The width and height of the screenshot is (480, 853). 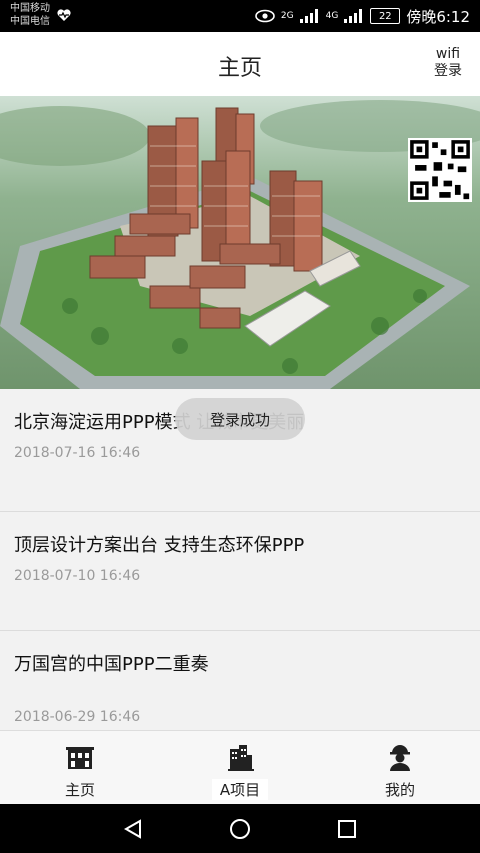 What do you see at coordinates (77, 717) in the screenshot?
I see `news-date: 2018-06-29 16:46` at bounding box center [77, 717].